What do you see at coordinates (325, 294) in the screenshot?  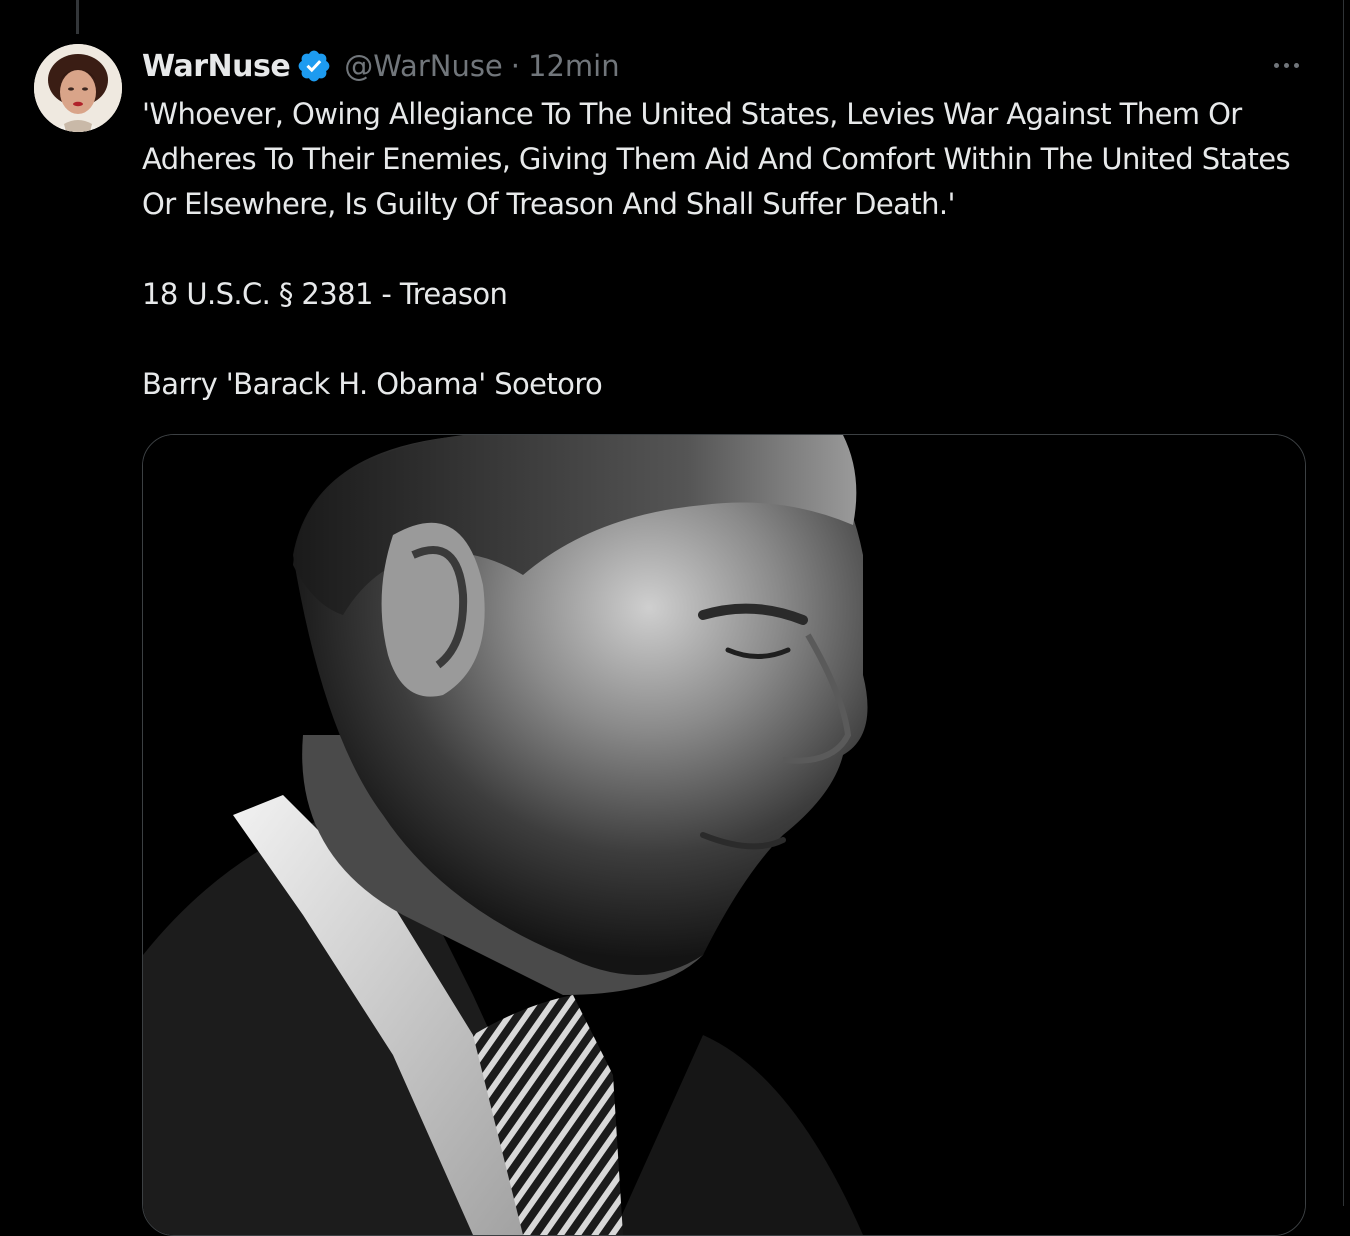 I see `tweet-text-paragraph: 18 U.S.C. § 2381 - Treason` at bounding box center [325, 294].